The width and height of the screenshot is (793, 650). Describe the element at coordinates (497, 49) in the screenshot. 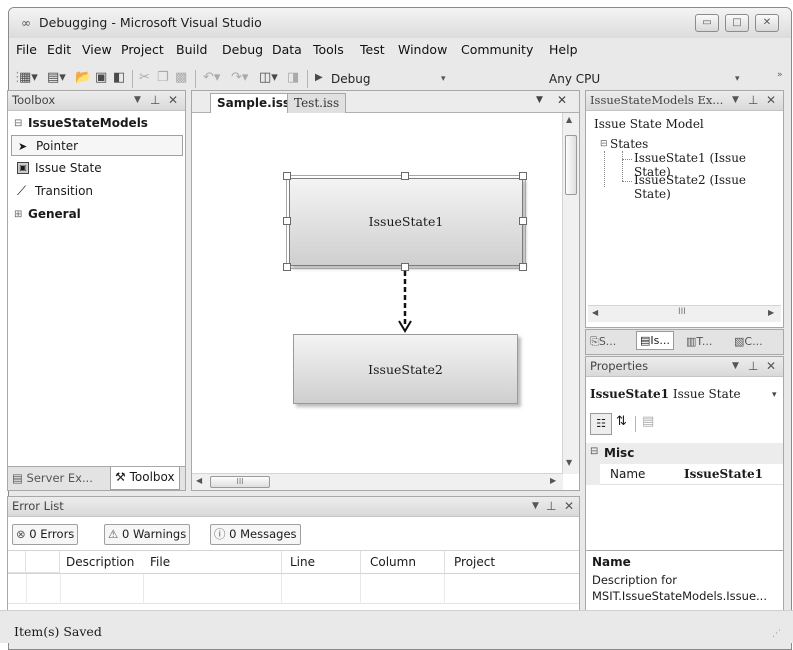

I see `menu-community: Community` at that location.